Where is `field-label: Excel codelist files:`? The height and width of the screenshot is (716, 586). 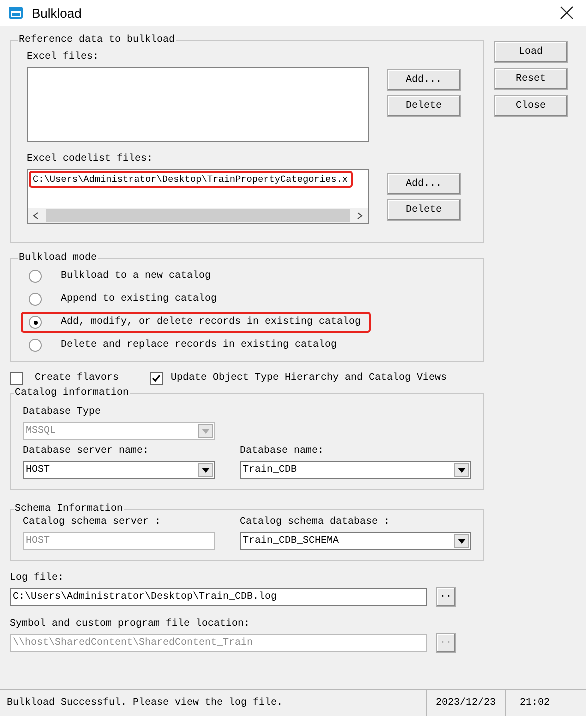 field-label: Excel codelist files: is located at coordinates (90, 159).